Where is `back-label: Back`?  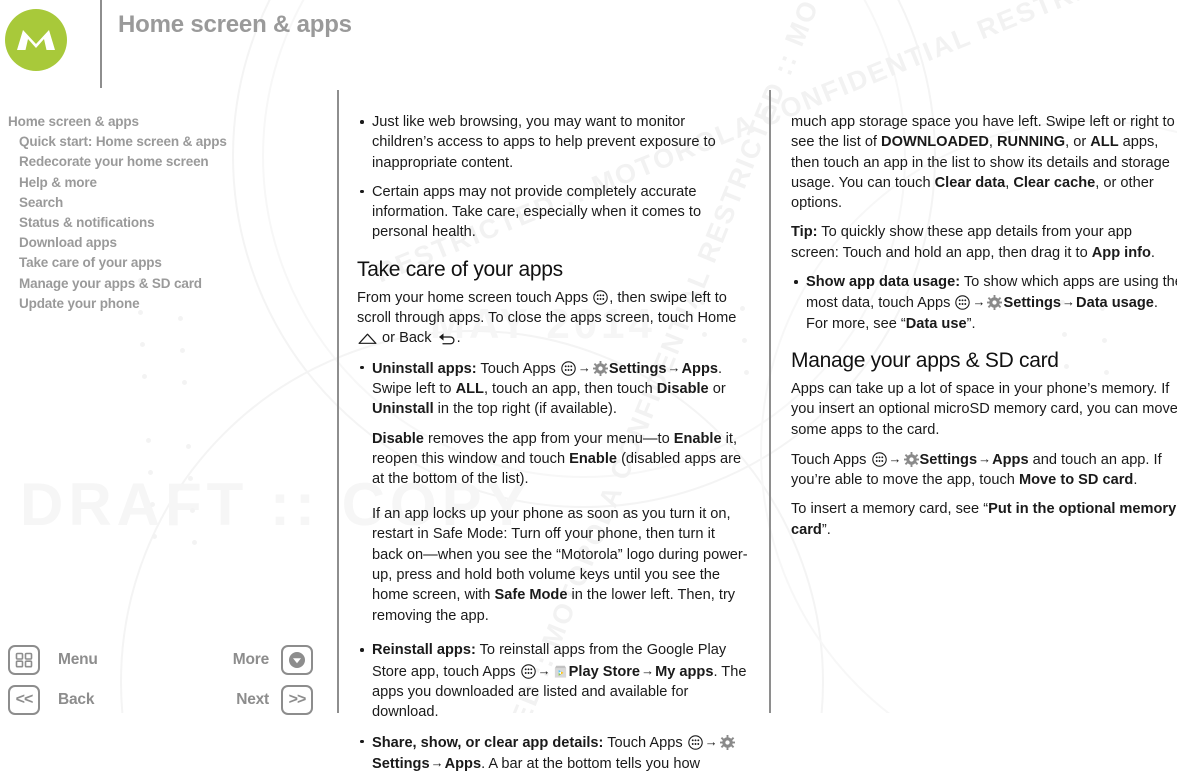
back-label: Back is located at coordinates (76, 699).